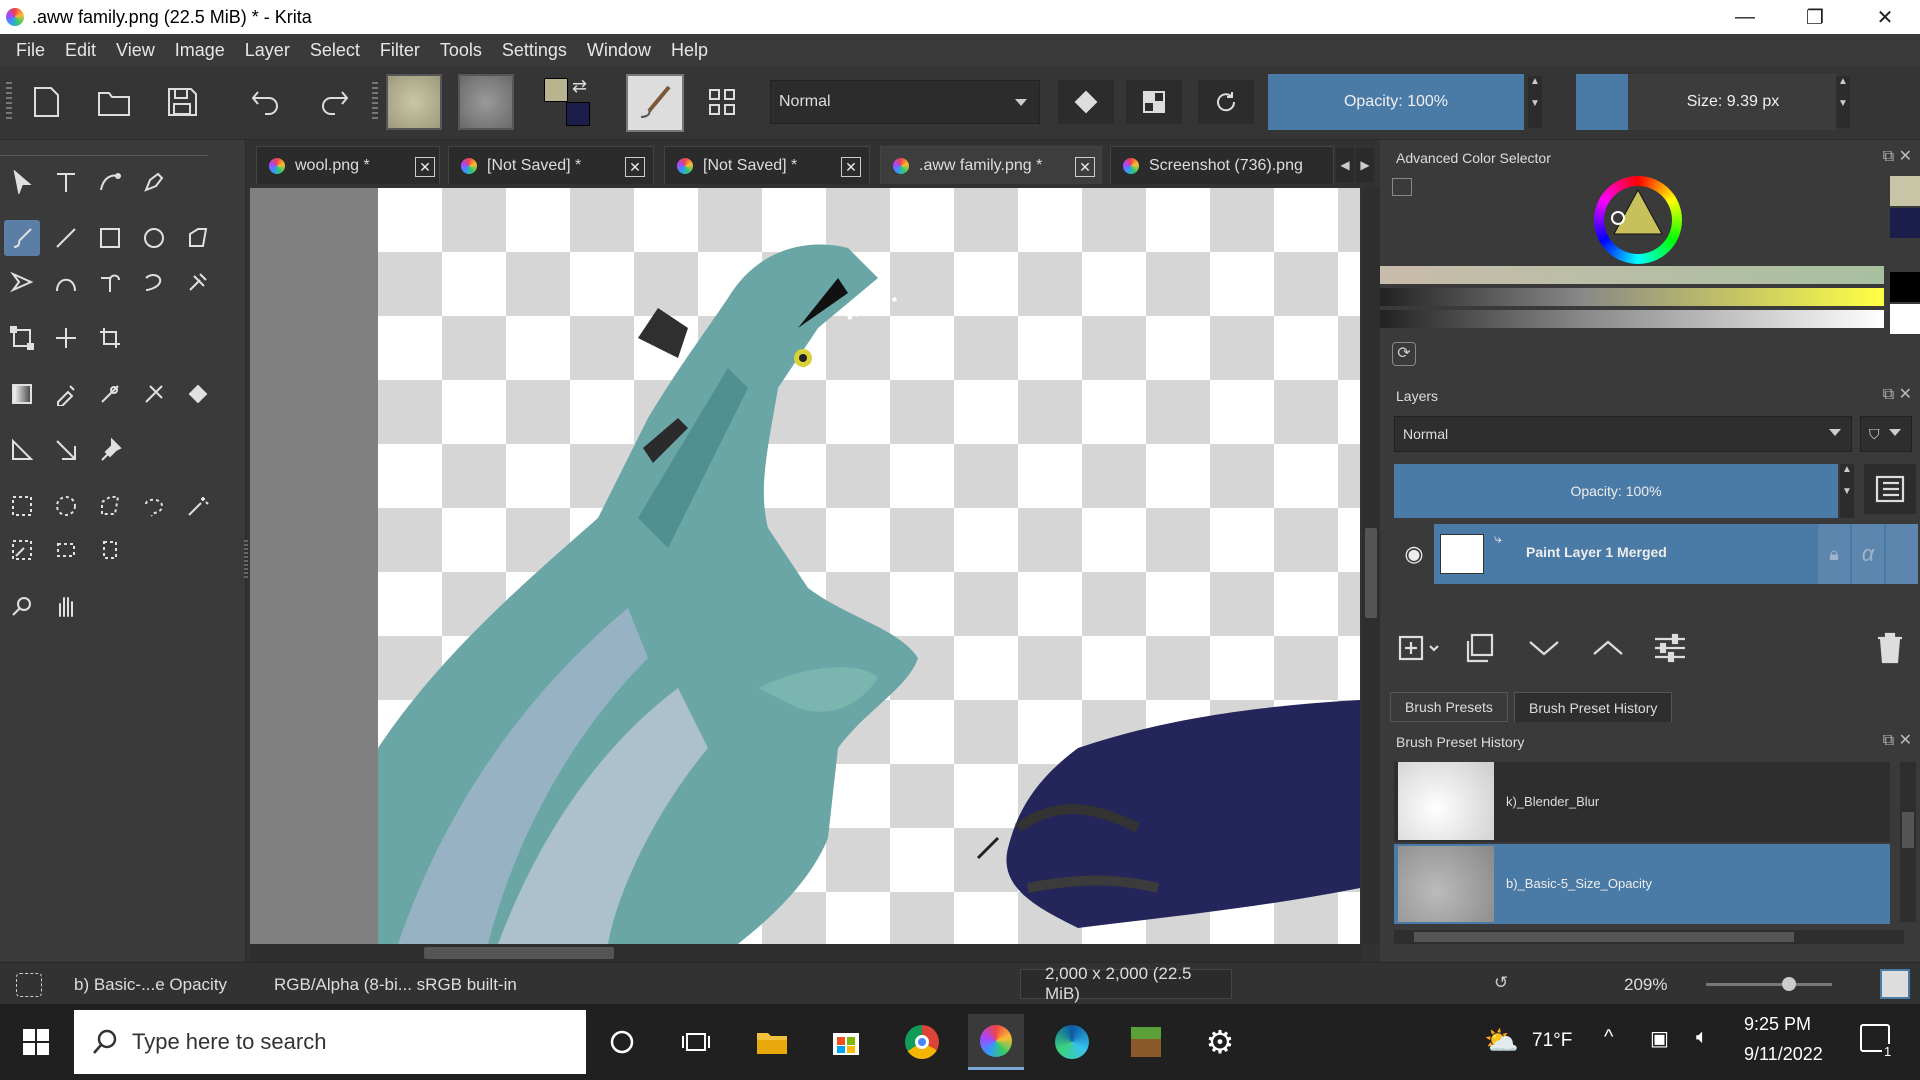 Image resolution: width=1920 pixels, height=1080 pixels. Describe the element at coordinates (154, 506) in the screenshot. I see `freehand-selection-tool` at that location.